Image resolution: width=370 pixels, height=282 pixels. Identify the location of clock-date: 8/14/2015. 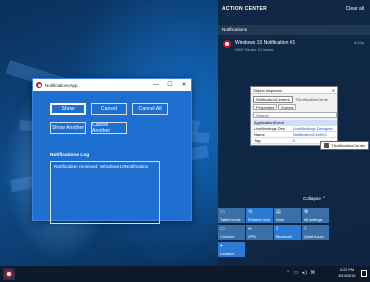
(347, 275).